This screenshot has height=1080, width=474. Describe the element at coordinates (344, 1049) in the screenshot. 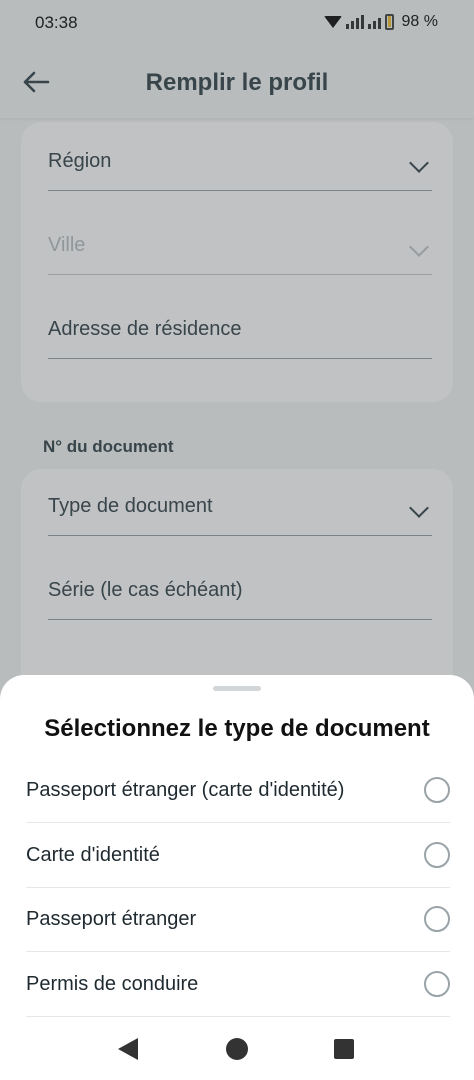

I see `nav-recents-icon` at that location.